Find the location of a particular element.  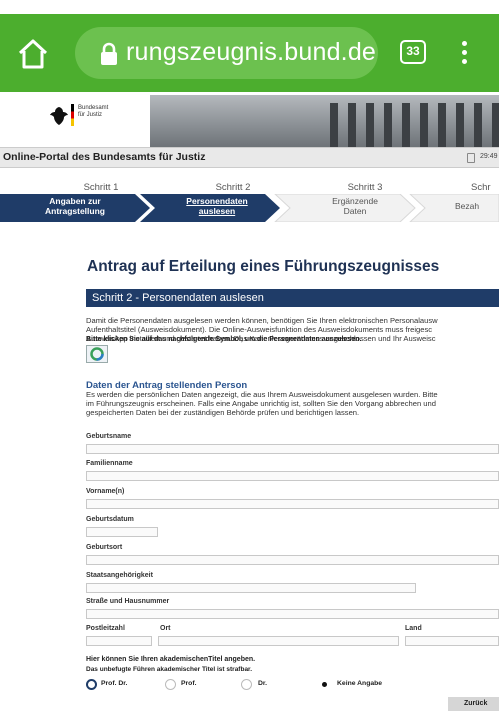

url-text: rungszeugnis.bund.de is located at coordinates (251, 52).